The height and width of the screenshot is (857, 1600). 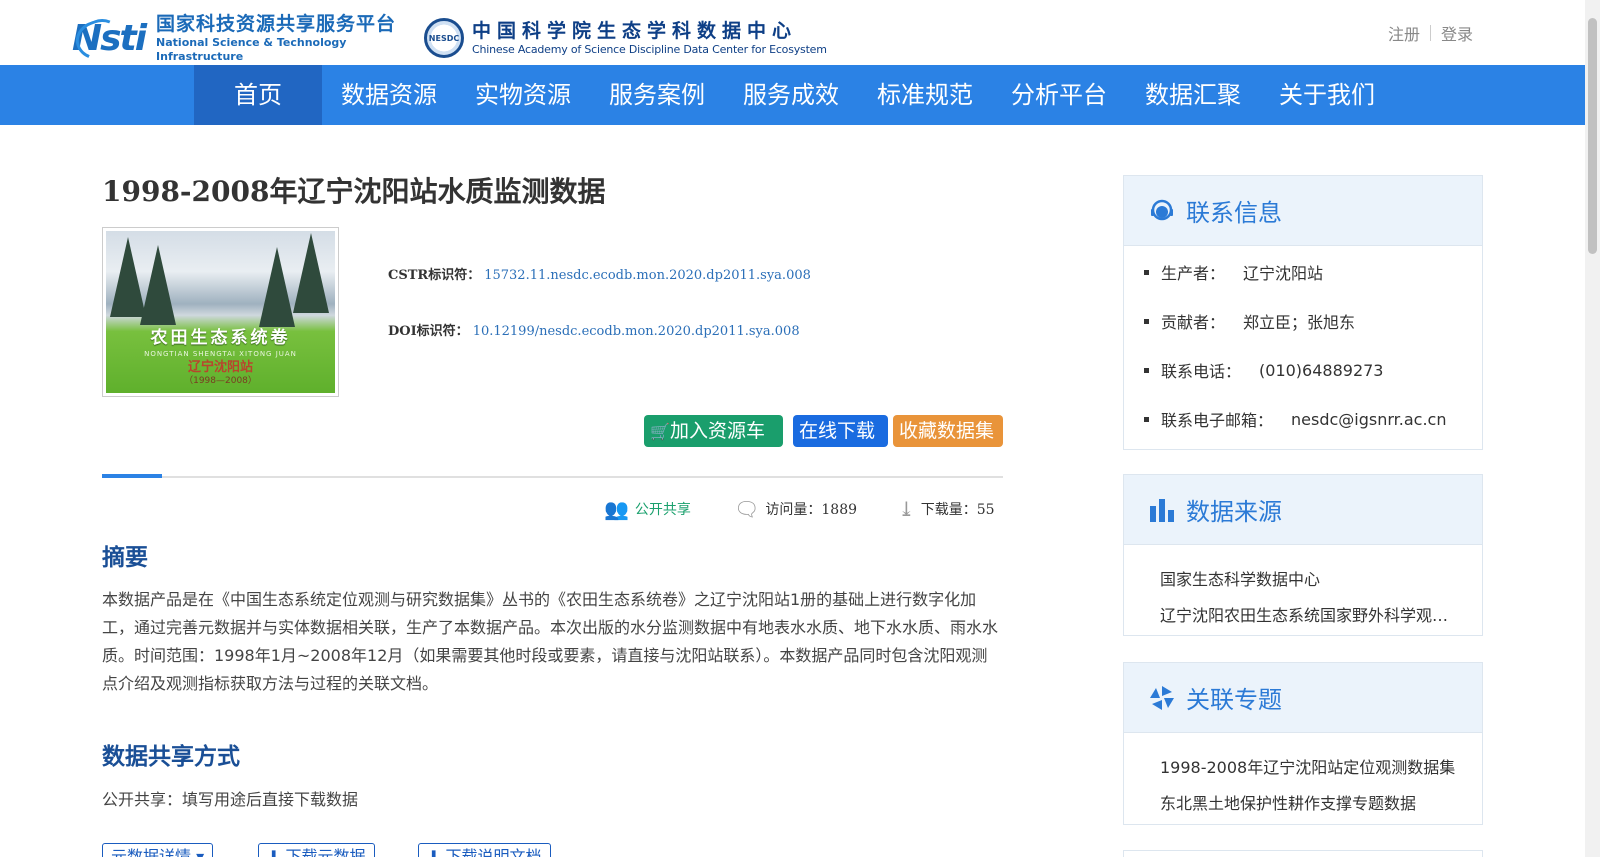 I want to click on contact-value: 辽宁沈阳站, so click(x=1283, y=273).